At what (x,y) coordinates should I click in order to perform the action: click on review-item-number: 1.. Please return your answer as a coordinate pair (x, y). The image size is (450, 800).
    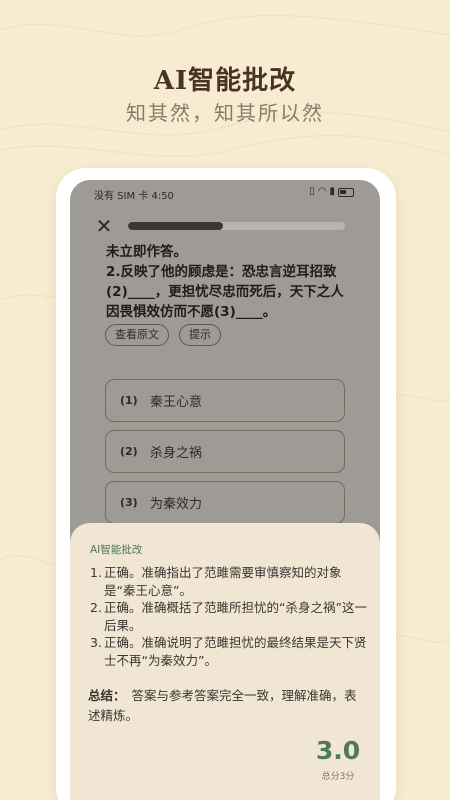
    Looking at the image, I should click on (96, 572).